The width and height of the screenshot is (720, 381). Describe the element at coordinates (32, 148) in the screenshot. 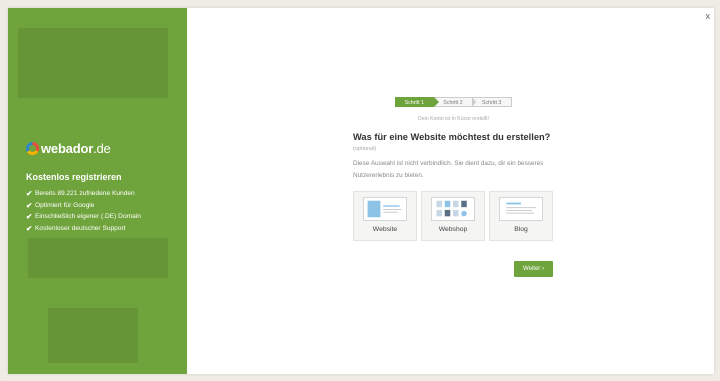

I see `logo-icon` at that location.